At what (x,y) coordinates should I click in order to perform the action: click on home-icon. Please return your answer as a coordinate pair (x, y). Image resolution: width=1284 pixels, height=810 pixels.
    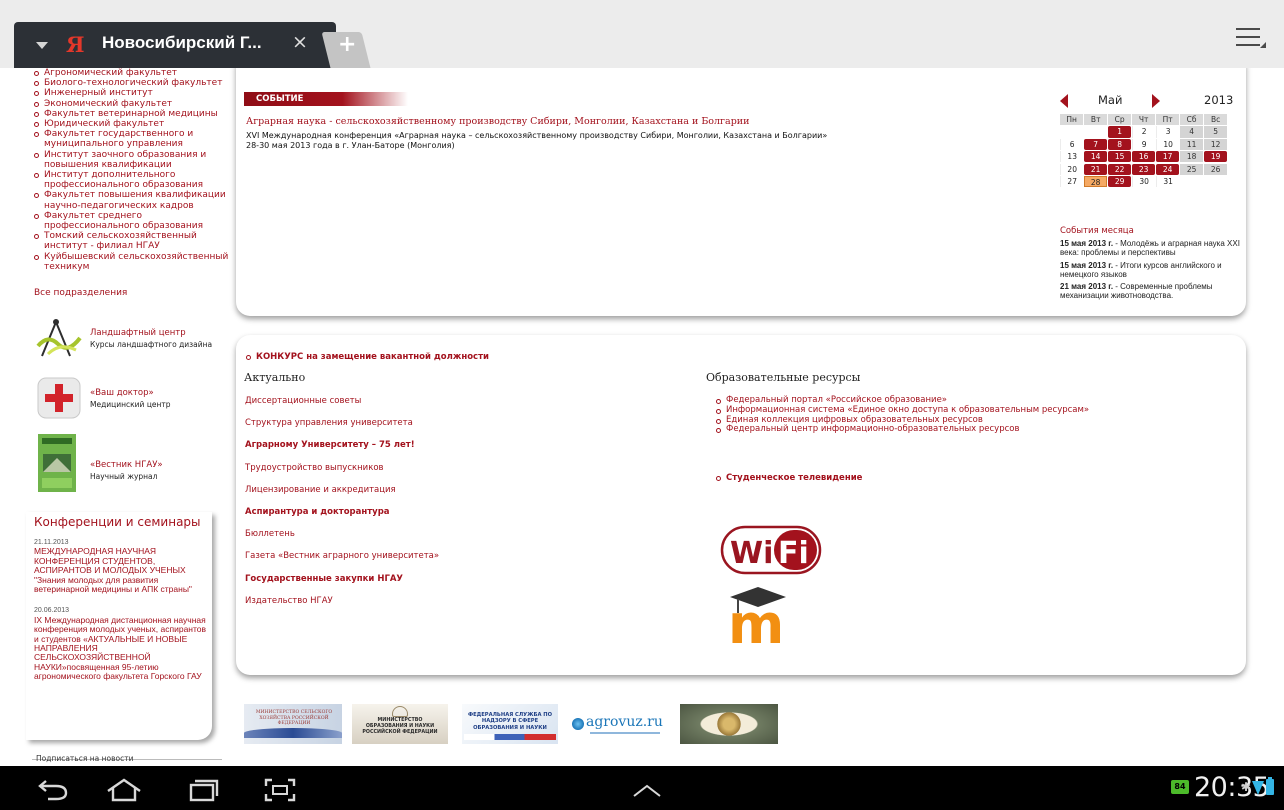
    Looking at the image, I should click on (124, 794).